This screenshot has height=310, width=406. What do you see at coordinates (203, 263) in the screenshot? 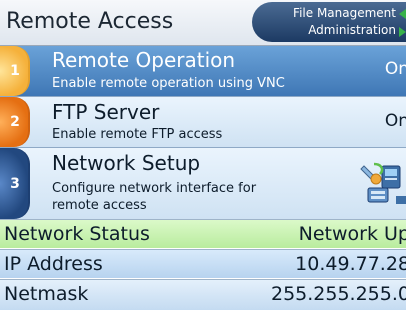
I see `status-row-ip-address: IP Address 10.49.77.28` at bounding box center [203, 263].